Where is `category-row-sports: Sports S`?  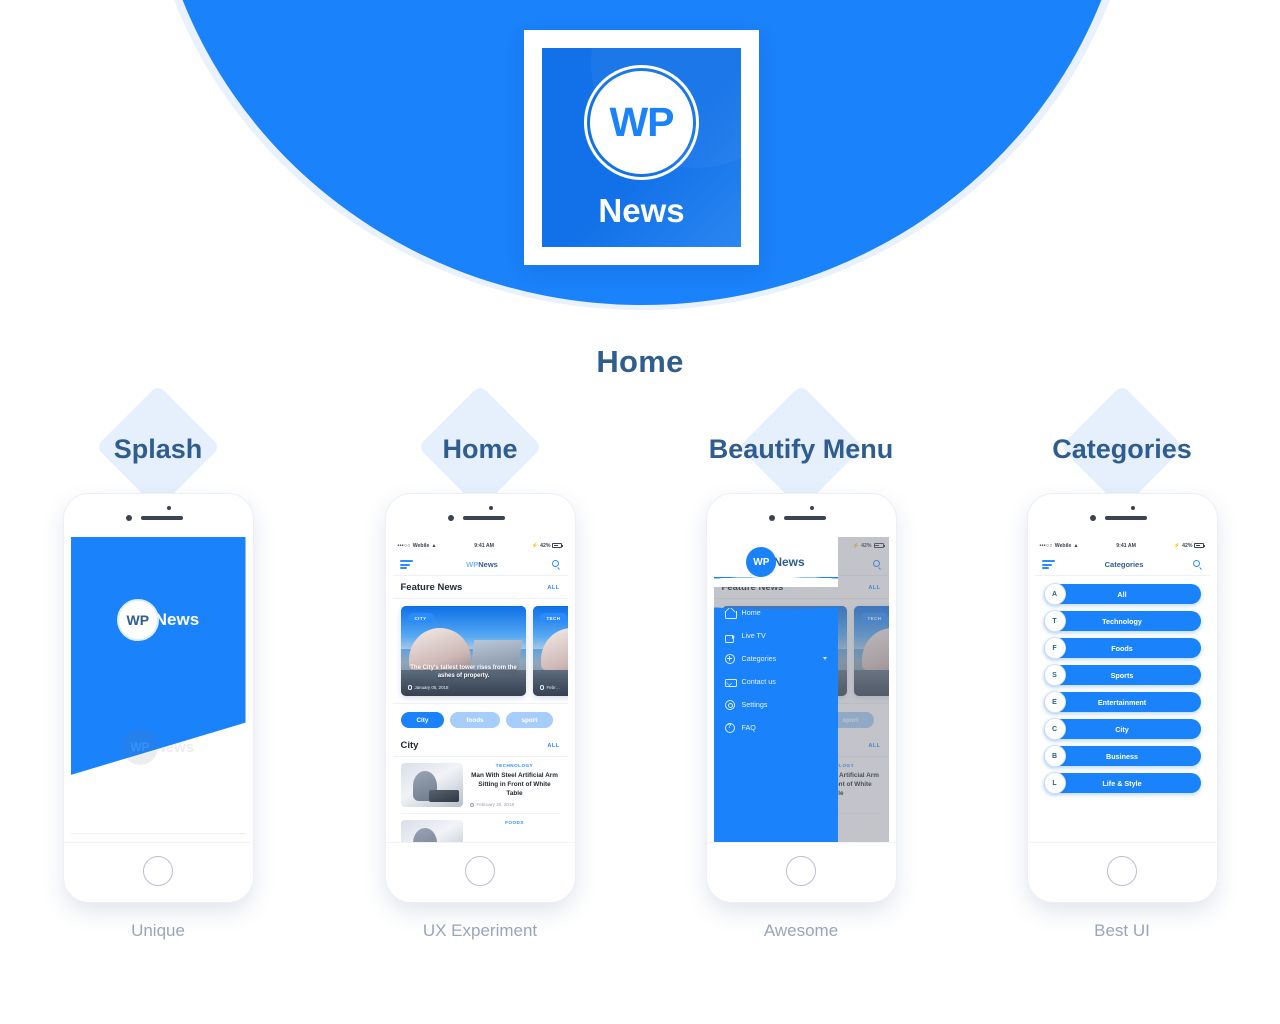
category-row-sports: Sports S is located at coordinates (1122, 675).